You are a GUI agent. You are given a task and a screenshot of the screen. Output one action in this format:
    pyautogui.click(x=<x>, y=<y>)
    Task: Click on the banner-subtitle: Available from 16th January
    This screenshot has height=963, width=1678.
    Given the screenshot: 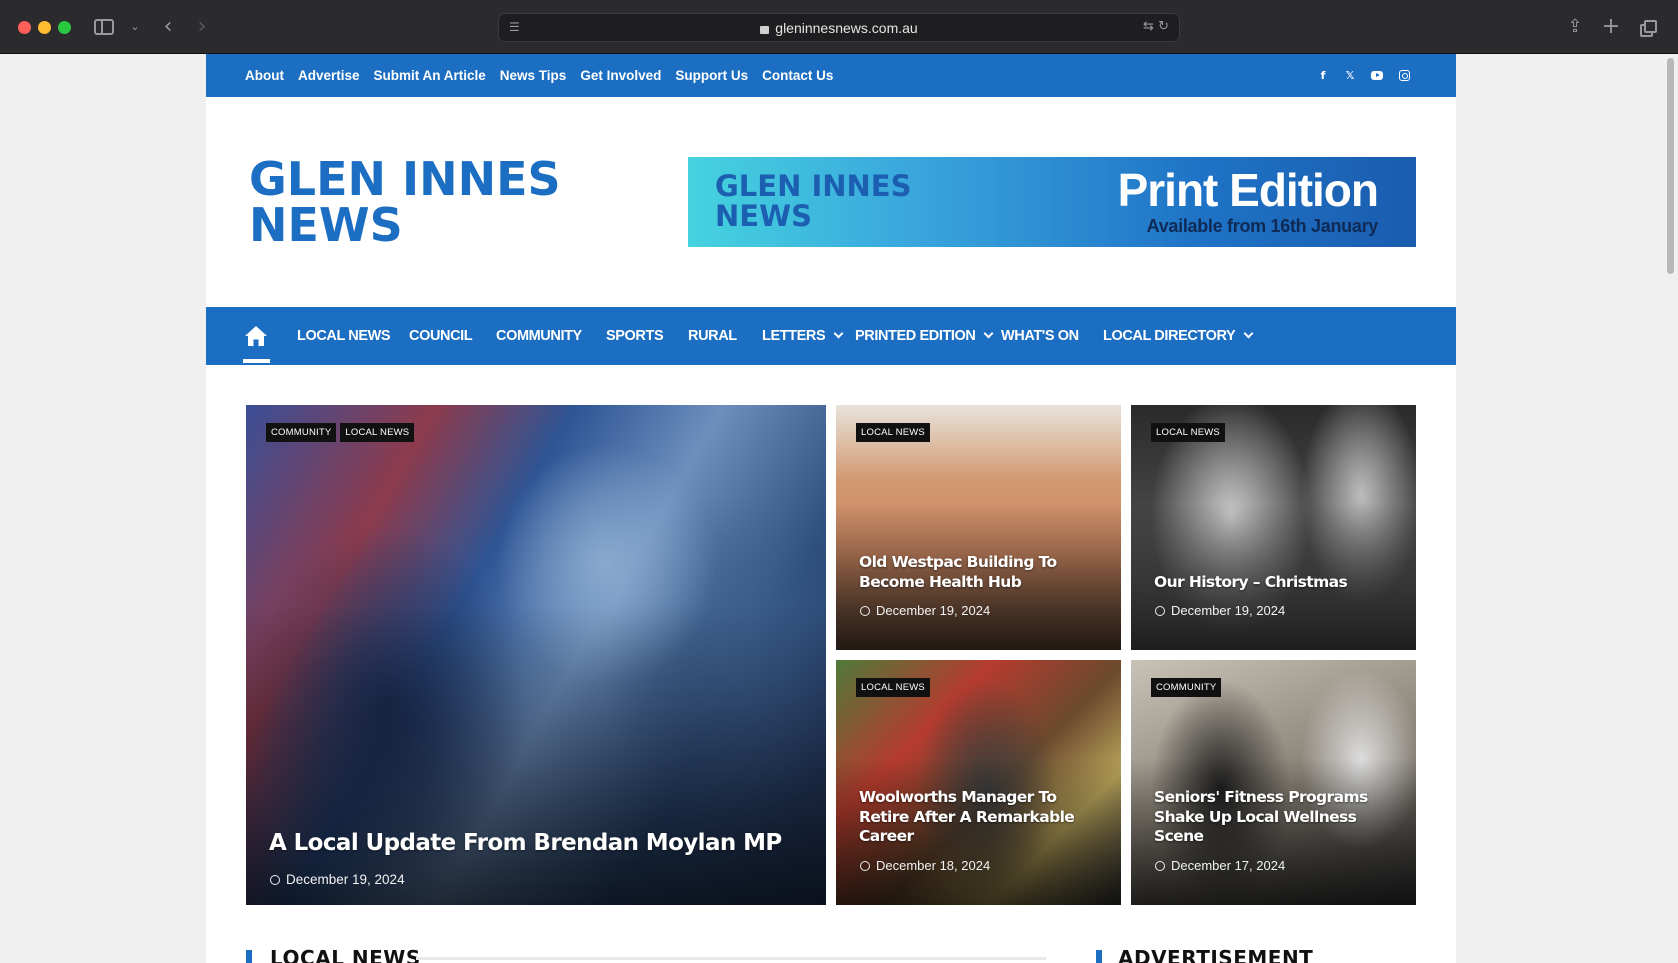 What is the action you would take?
    pyautogui.click(x=1262, y=226)
    